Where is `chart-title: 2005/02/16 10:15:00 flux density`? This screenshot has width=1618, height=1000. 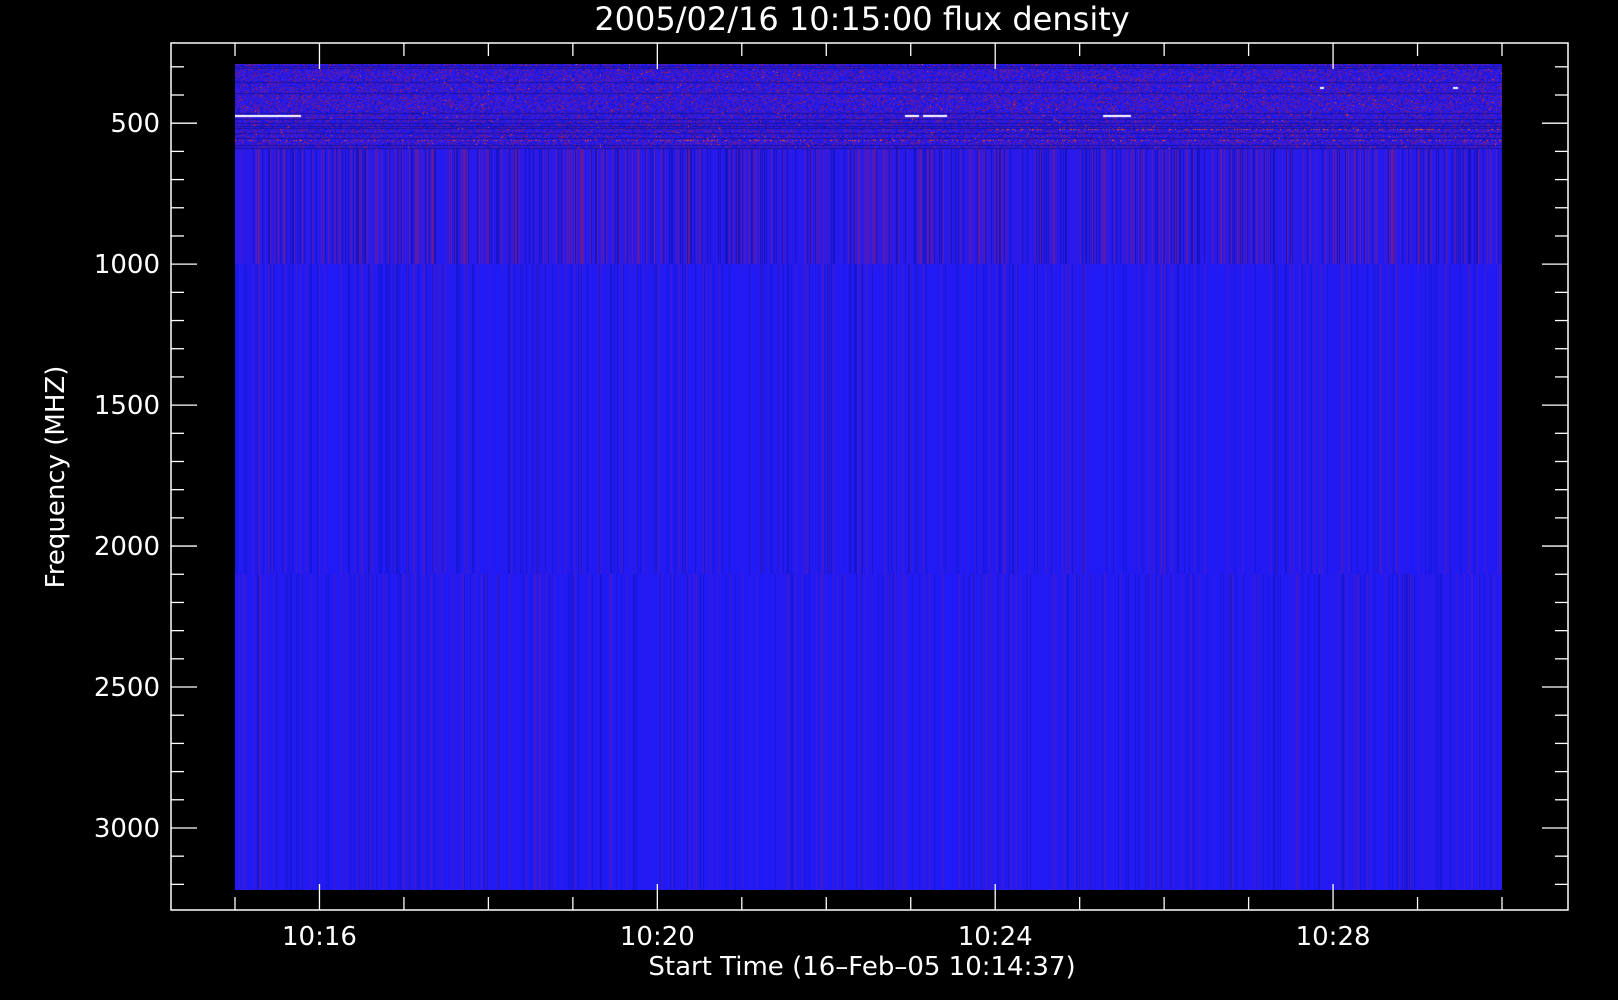 chart-title: 2005/02/16 10:15:00 flux density is located at coordinates (861, 19).